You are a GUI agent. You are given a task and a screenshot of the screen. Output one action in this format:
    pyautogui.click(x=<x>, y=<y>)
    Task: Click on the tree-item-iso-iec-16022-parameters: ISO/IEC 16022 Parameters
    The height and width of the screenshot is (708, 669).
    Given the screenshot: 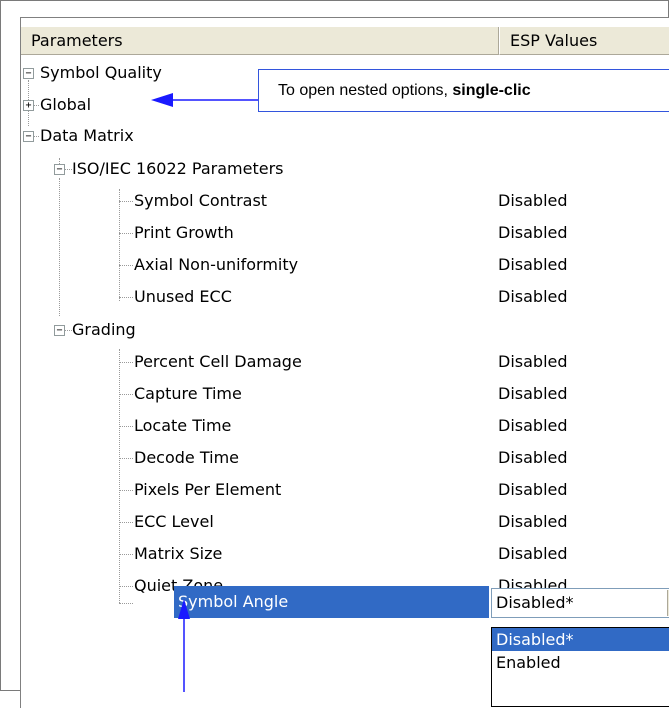 What is the action you would take?
    pyautogui.click(x=178, y=169)
    